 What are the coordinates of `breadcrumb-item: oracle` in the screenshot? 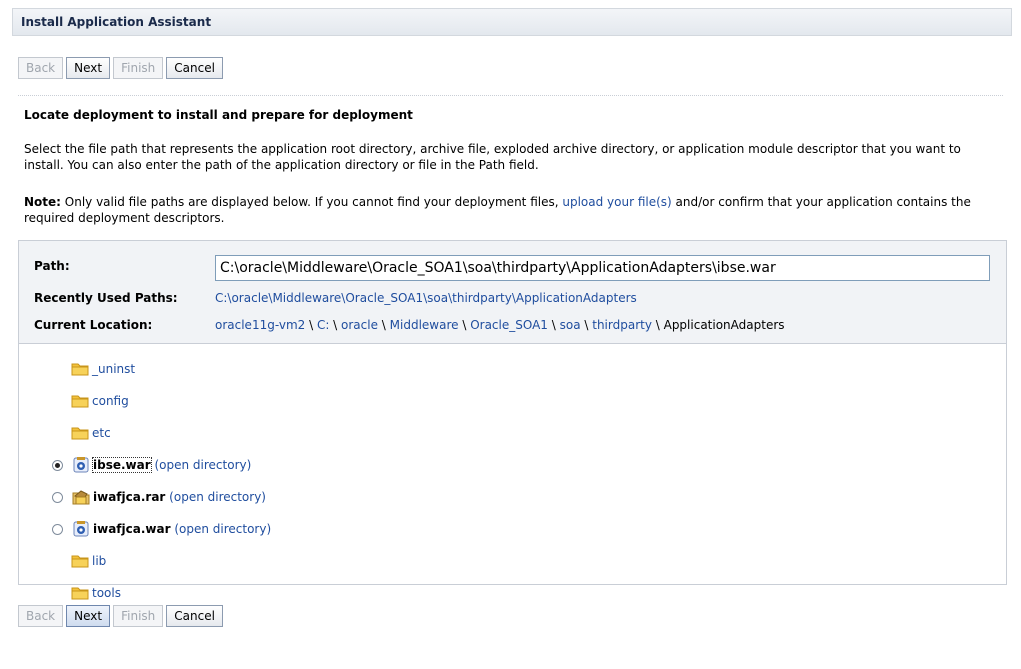 It's located at (359, 325).